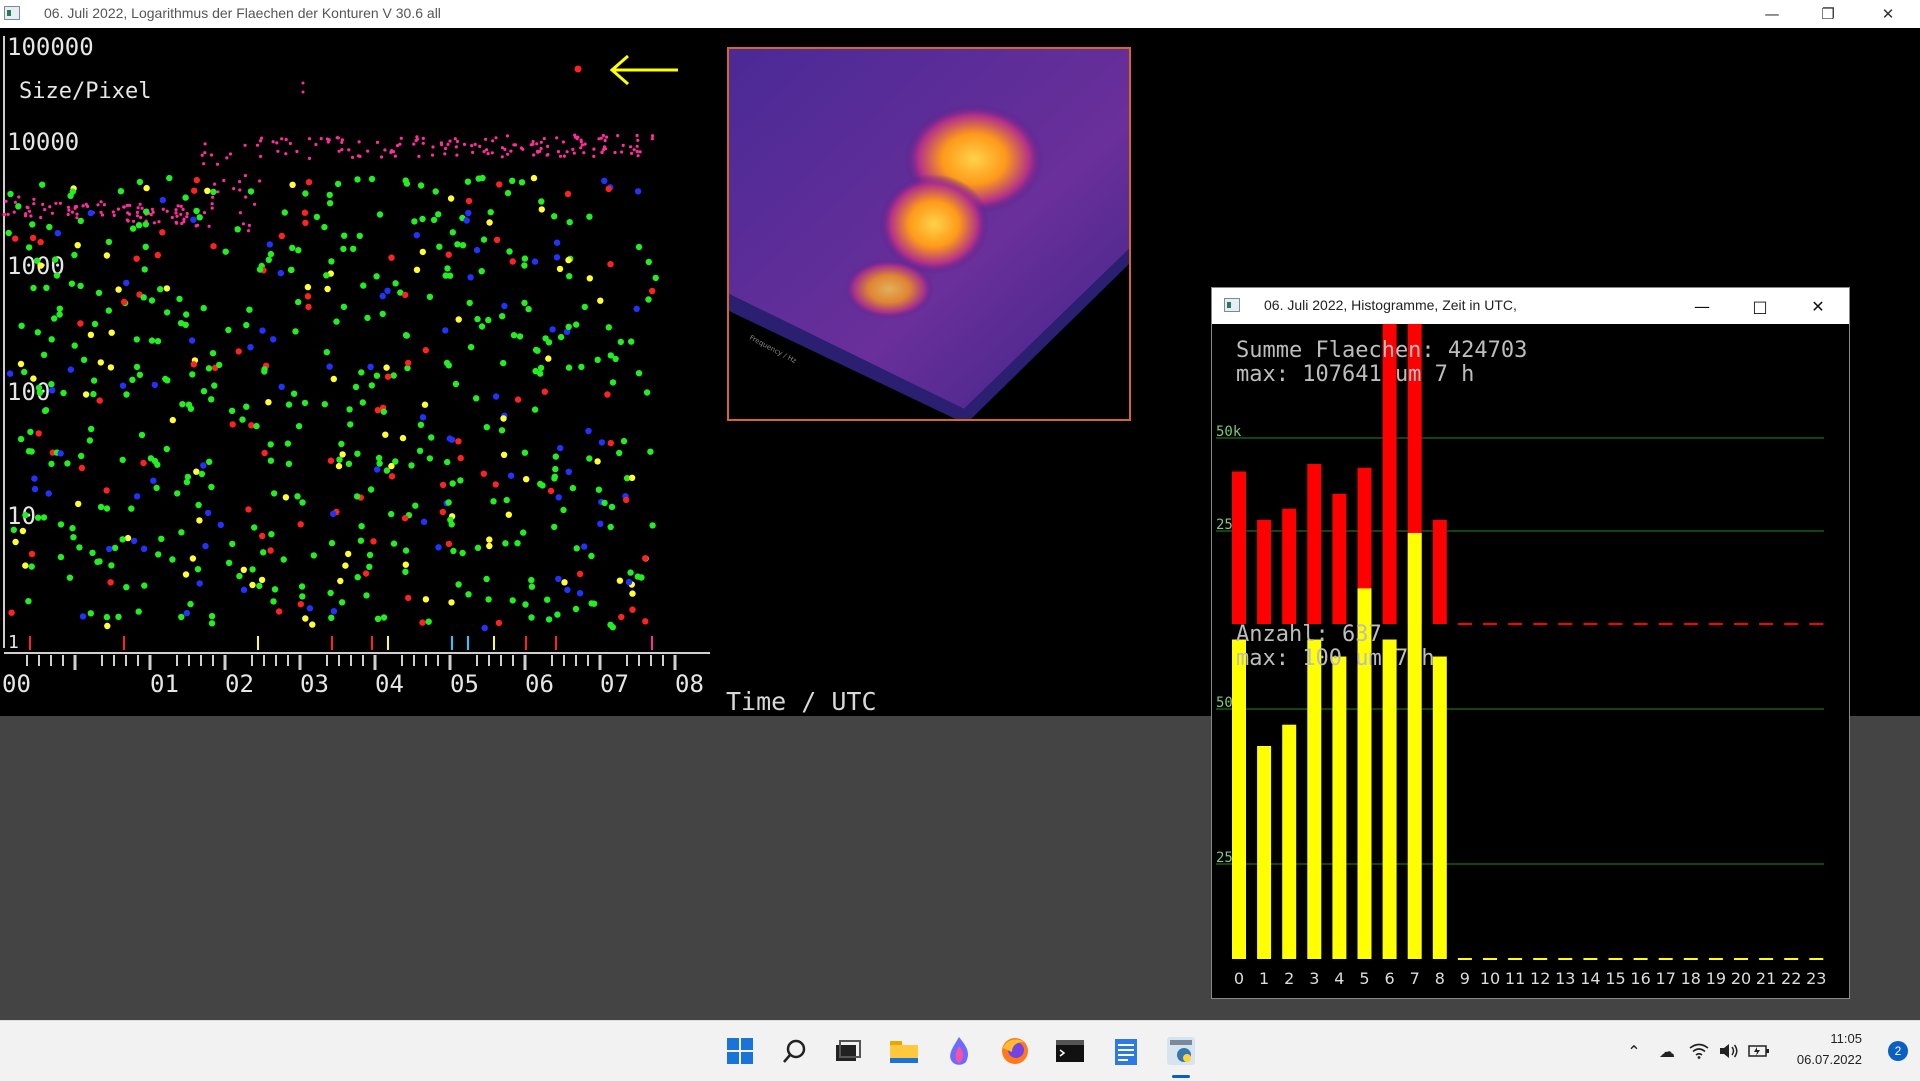  Describe the element at coordinates (1015, 1051) in the screenshot. I see `firefox-icon` at that location.